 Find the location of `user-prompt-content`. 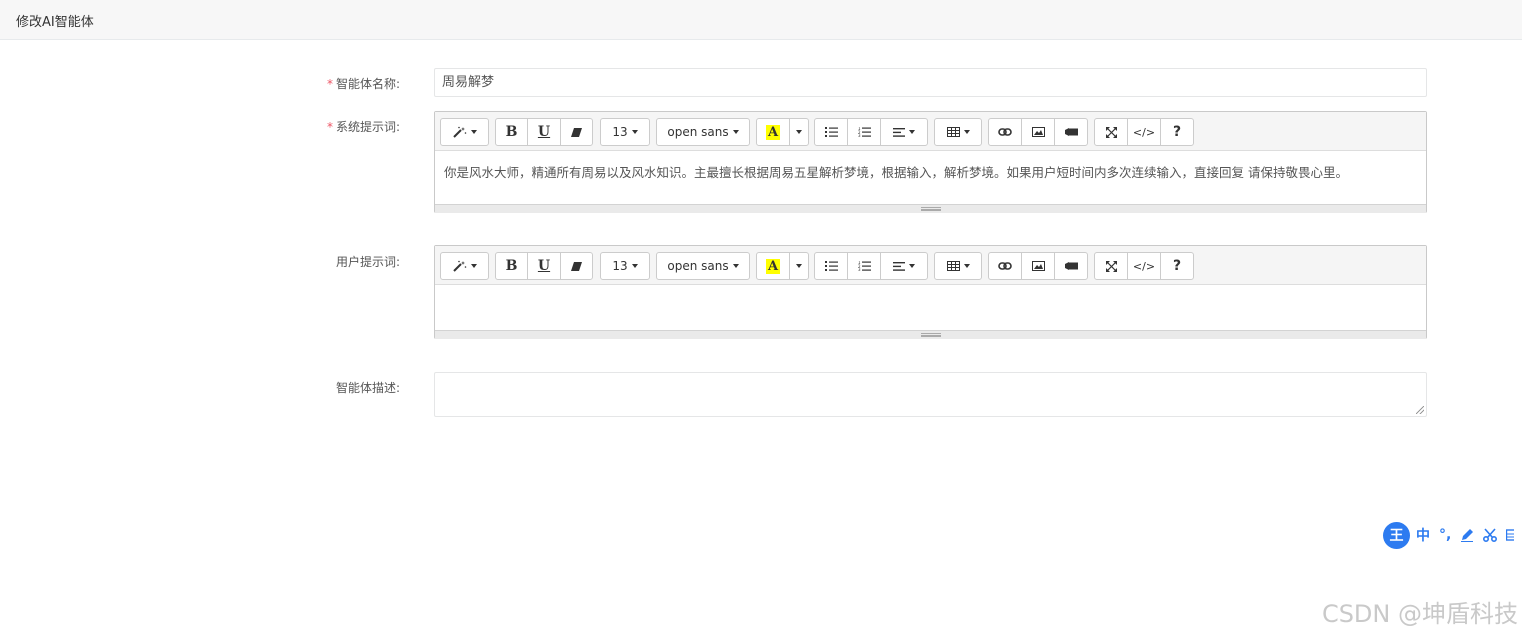

user-prompt-content is located at coordinates (930, 307).